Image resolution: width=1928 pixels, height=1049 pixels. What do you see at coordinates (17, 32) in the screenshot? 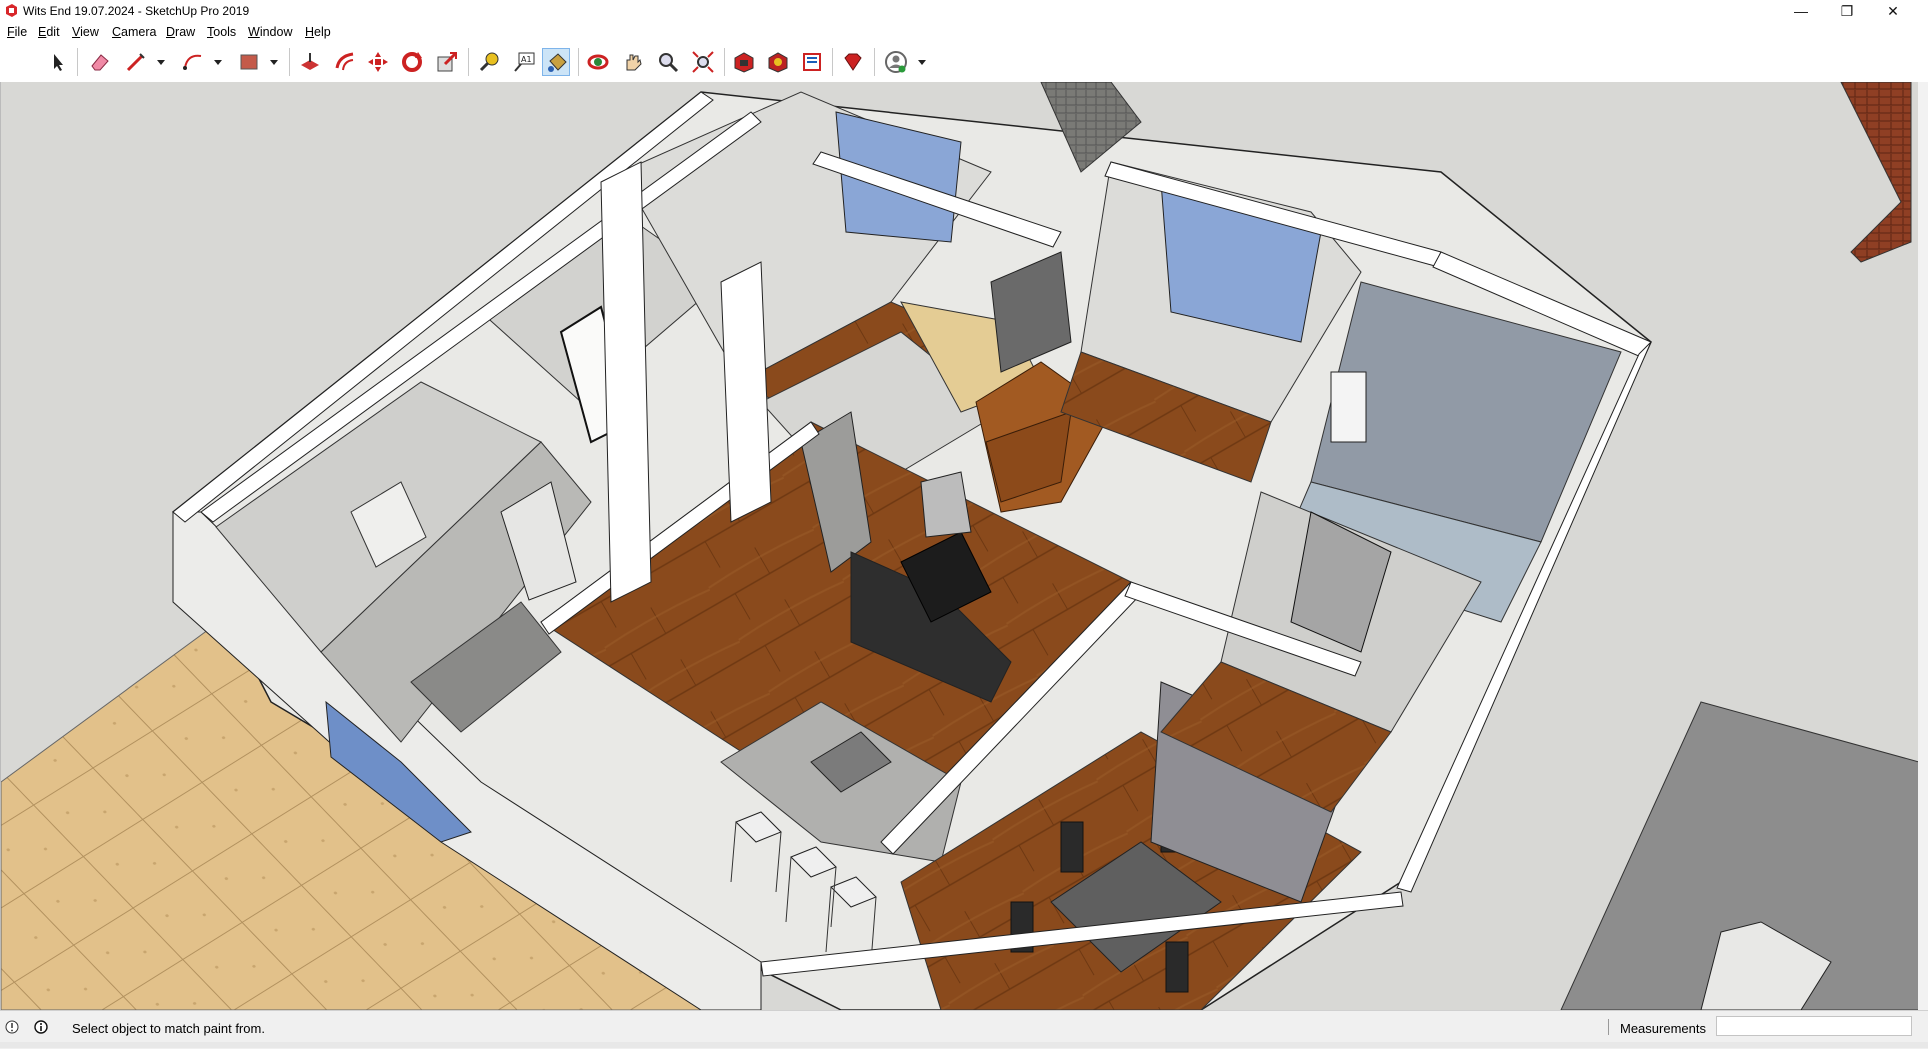
I see `menu-file: File` at bounding box center [17, 32].